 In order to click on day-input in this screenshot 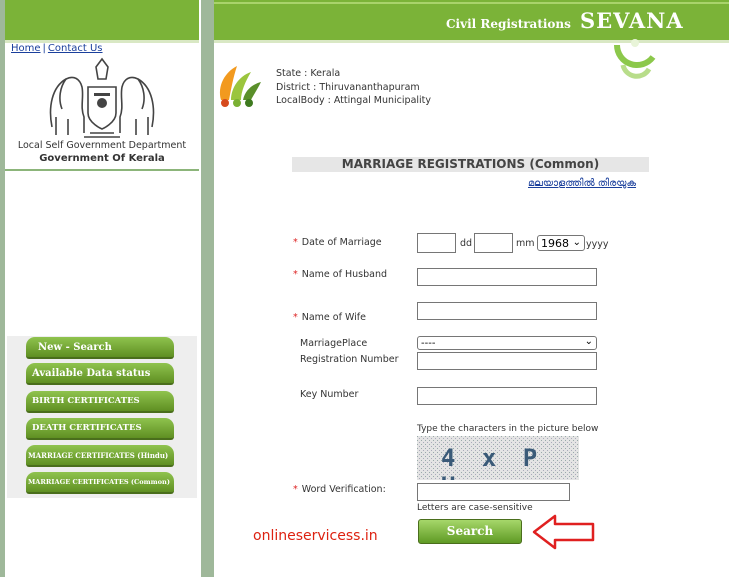, I will do `click(436, 243)`.